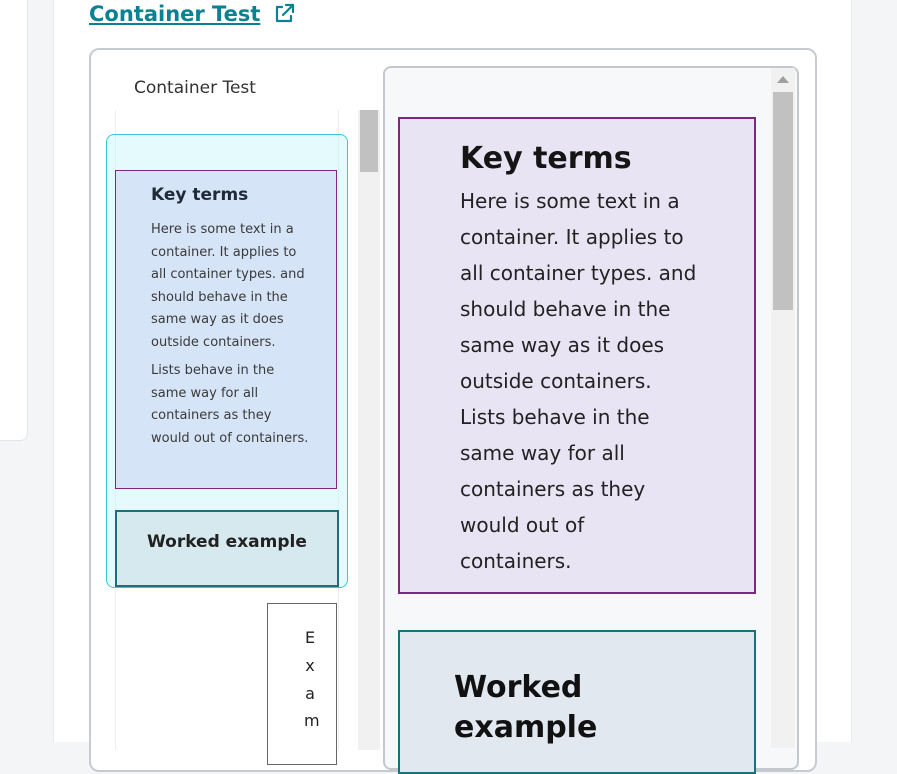 Image resolution: width=897 pixels, height=774 pixels. Describe the element at coordinates (555, 417) in the screenshot. I see `key-terms-line: Lists behave in the` at that location.